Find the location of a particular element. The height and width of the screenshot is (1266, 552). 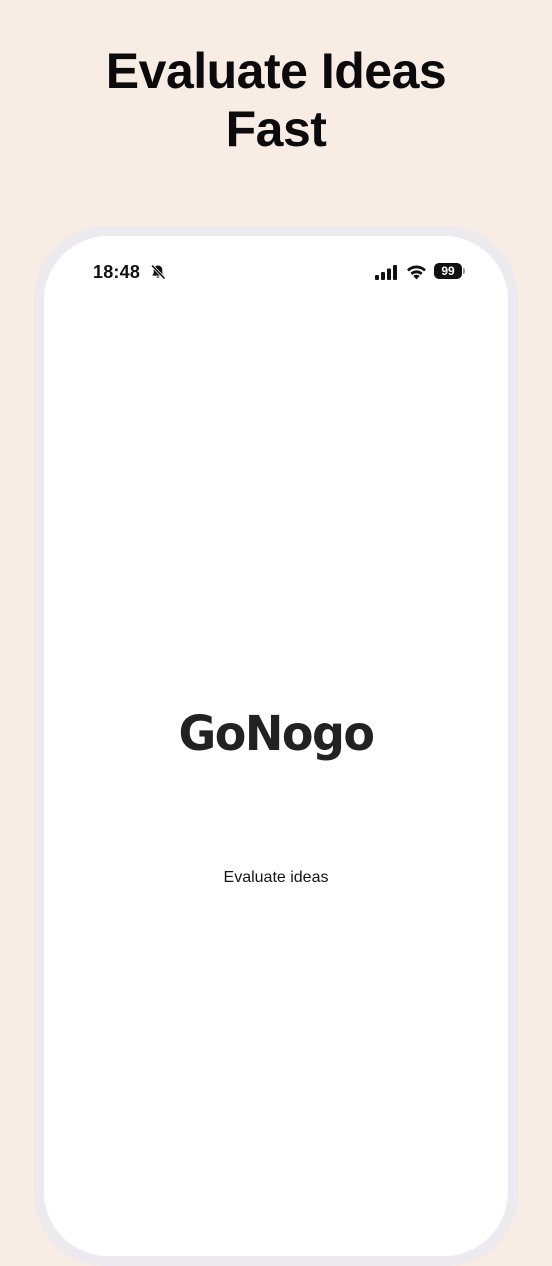

splash-tagline: Evaluate ideas is located at coordinates (276, 877).